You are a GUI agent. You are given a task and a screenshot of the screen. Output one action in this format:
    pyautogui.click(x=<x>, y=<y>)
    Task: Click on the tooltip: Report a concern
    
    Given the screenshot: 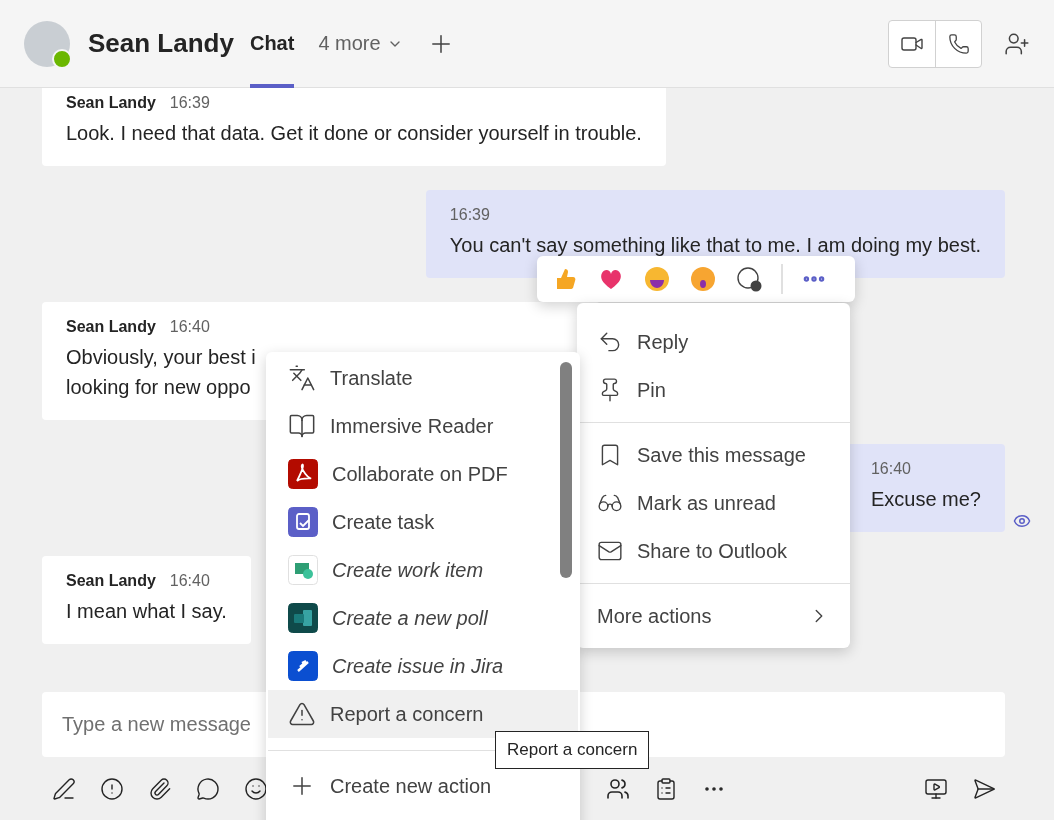 What is the action you would take?
    pyautogui.click(x=572, y=750)
    